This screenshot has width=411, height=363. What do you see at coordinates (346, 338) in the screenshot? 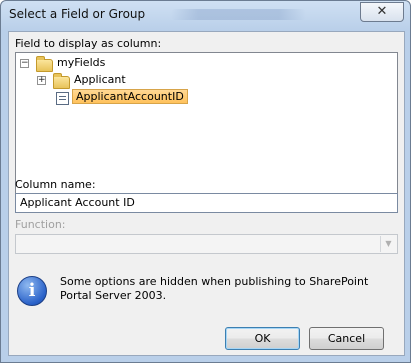
I see `cancel-button: Cancel` at bounding box center [346, 338].